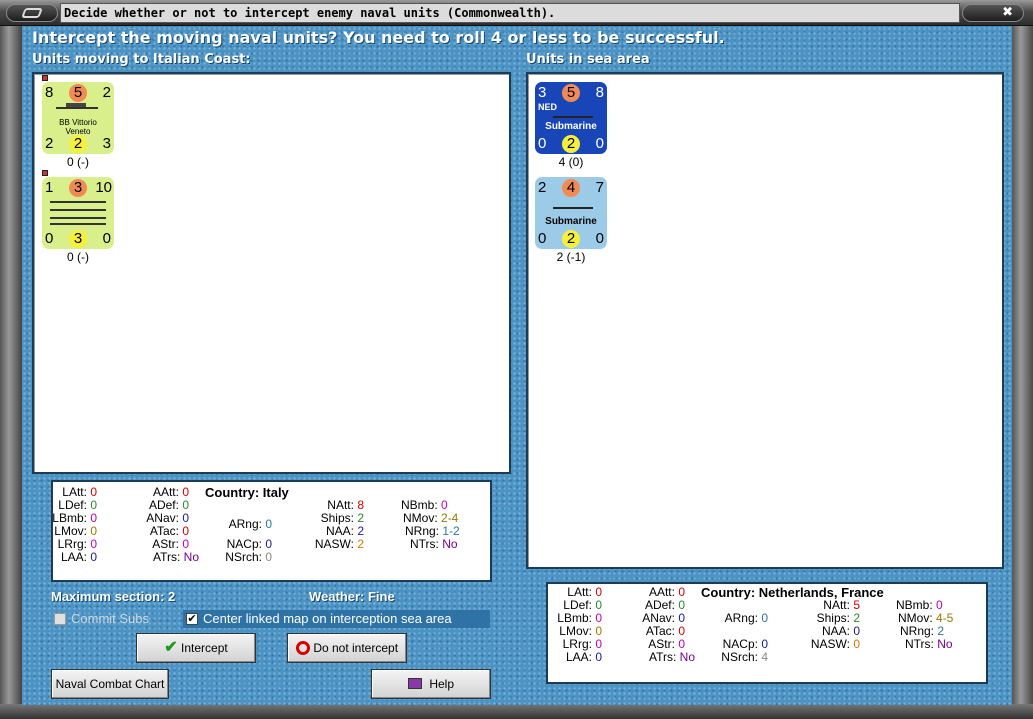 This screenshot has height=719, width=1033. I want to click on maximum-section: Maximum section: 2, so click(113, 596).